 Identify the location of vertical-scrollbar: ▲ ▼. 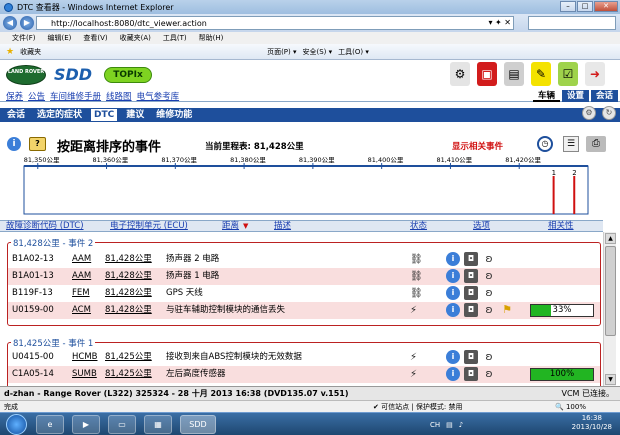
(609, 309).